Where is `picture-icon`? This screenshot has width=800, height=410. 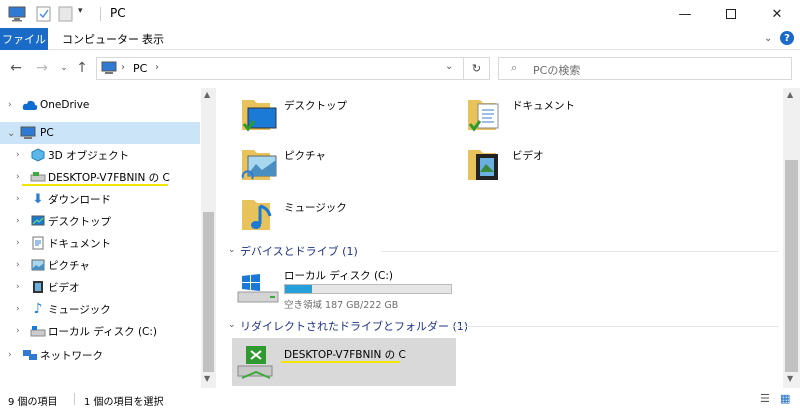
picture-icon is located at coordinates (38, 265).